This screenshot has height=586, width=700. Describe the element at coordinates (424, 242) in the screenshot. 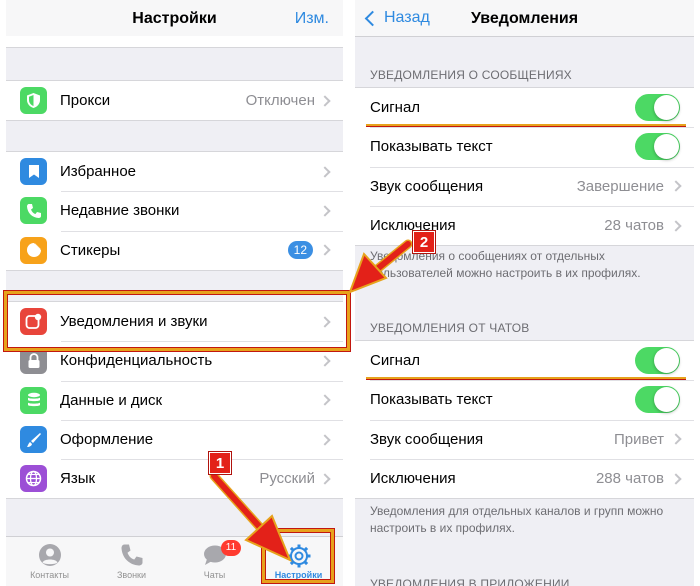

I see `step-2-badge: 2` at that location.